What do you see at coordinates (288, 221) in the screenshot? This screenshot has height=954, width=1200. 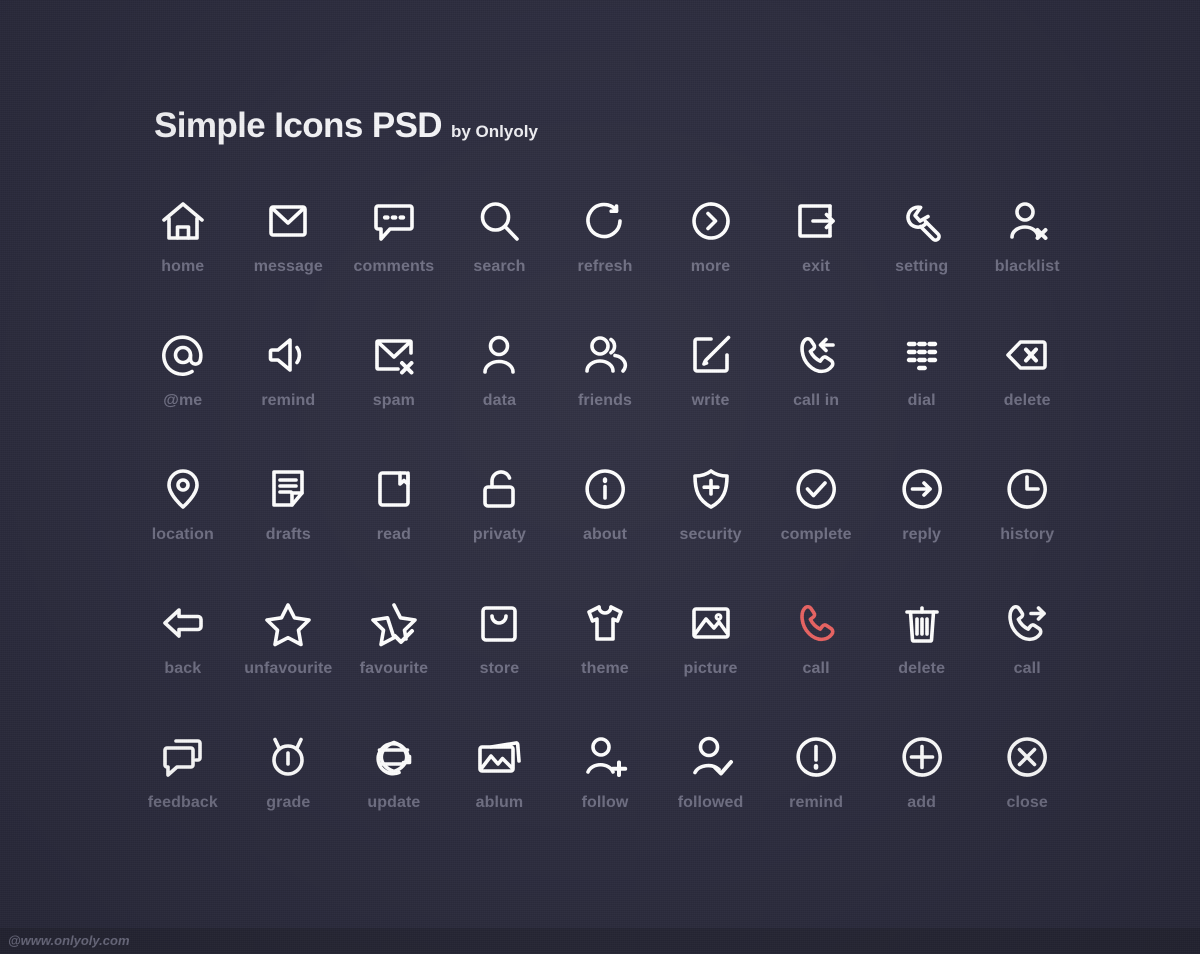 I see `envelope-icon` at bounding box center [288, 221].